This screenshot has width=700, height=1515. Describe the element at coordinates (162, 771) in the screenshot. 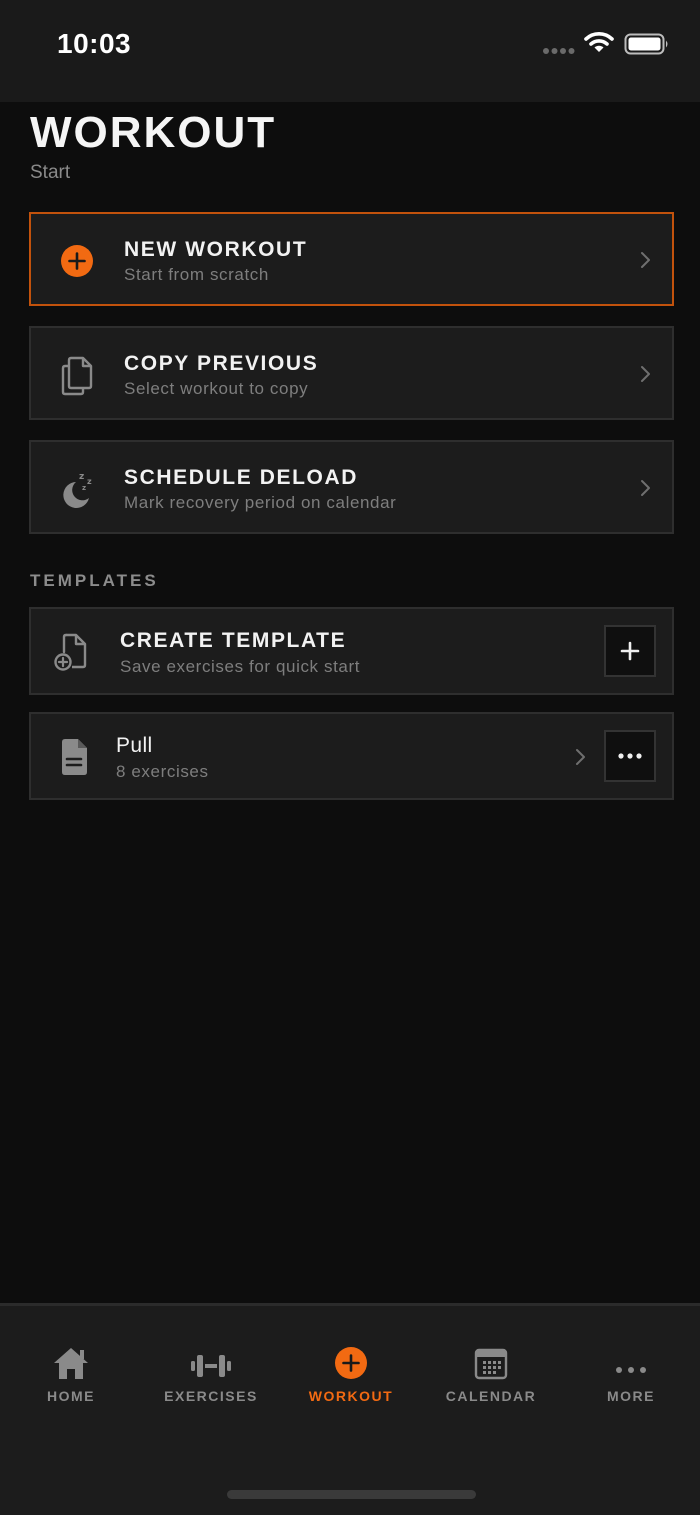

I see `template-subtitle: 8 exercises` at that location.